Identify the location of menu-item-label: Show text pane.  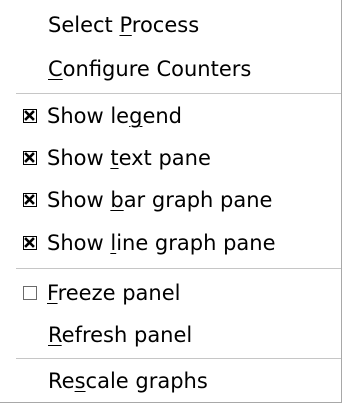
(129, 158).